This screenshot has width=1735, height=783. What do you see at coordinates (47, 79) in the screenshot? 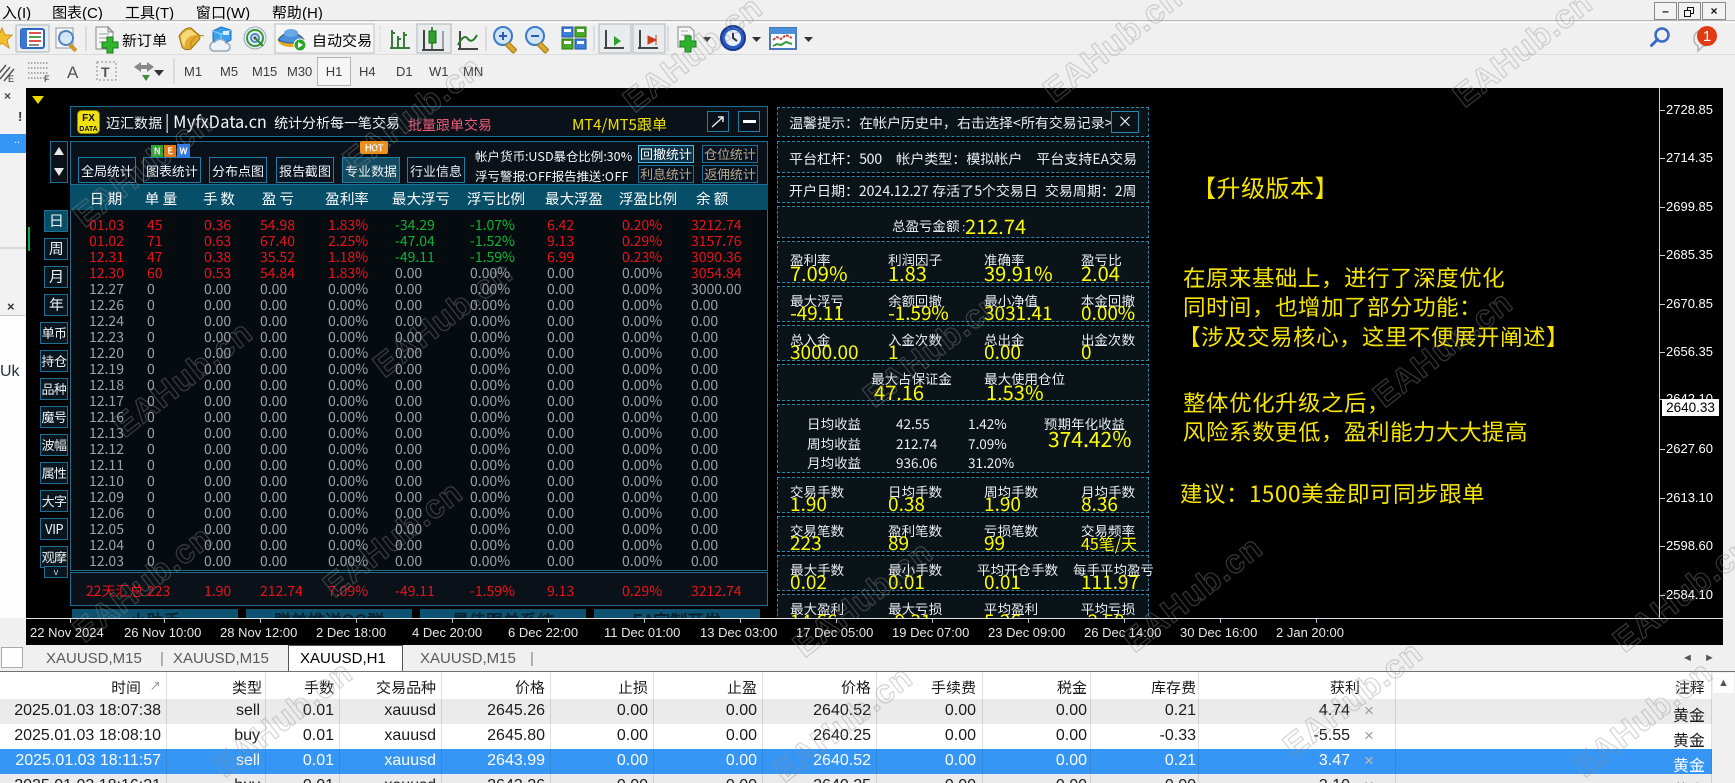
I see `svg-text: F` at bounding box center [47, 79].